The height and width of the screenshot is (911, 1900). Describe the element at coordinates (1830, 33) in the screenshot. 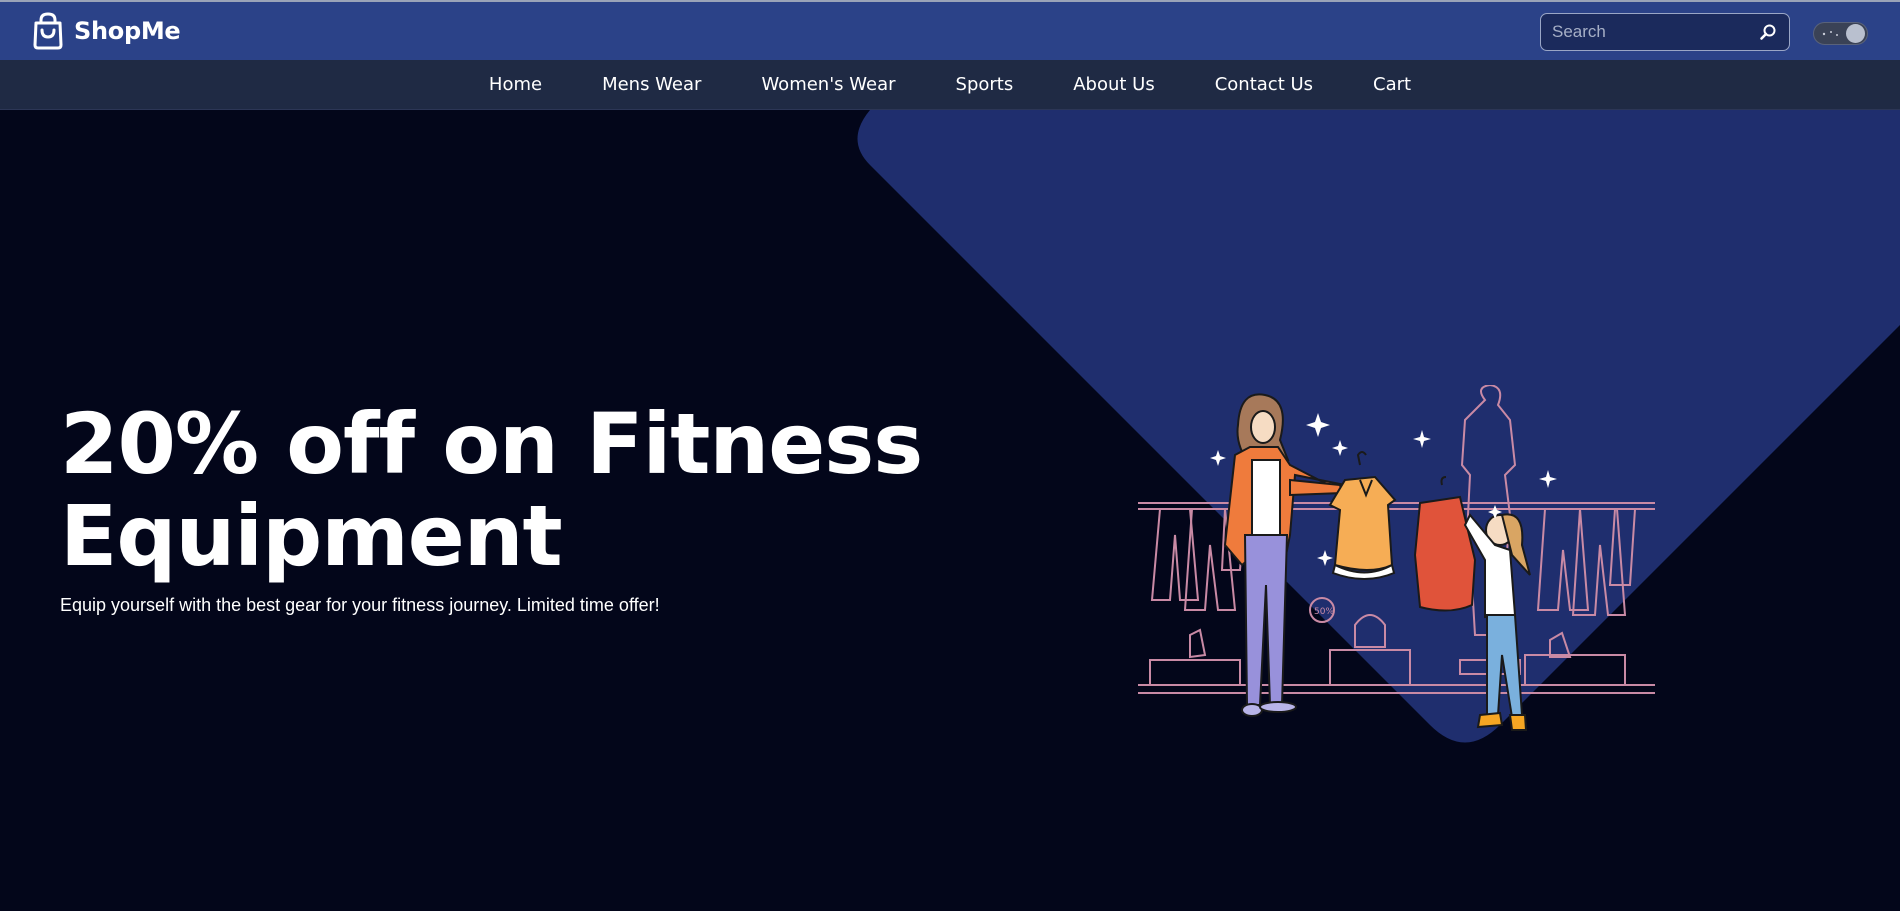

I see `stars-icon` at that location.